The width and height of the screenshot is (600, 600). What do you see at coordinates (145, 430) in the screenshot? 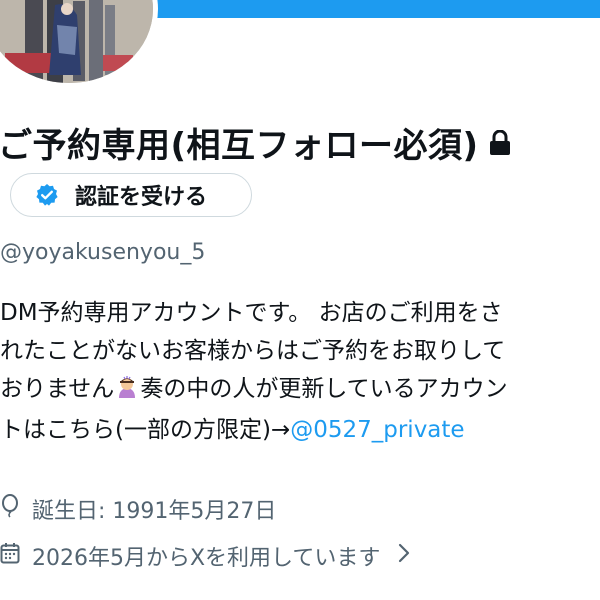
I see `bio-text: トはこちら(一部の方限定)→` at bounding box center [145, 430].